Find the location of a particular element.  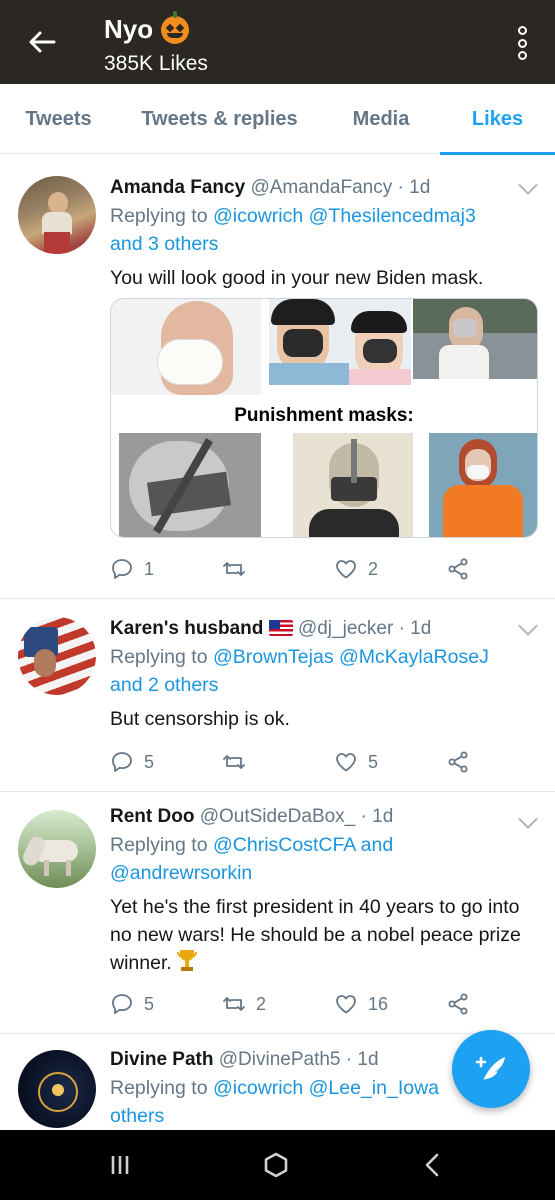

tweet-text: But censorship is ok. is located at coordinates (200, 719).